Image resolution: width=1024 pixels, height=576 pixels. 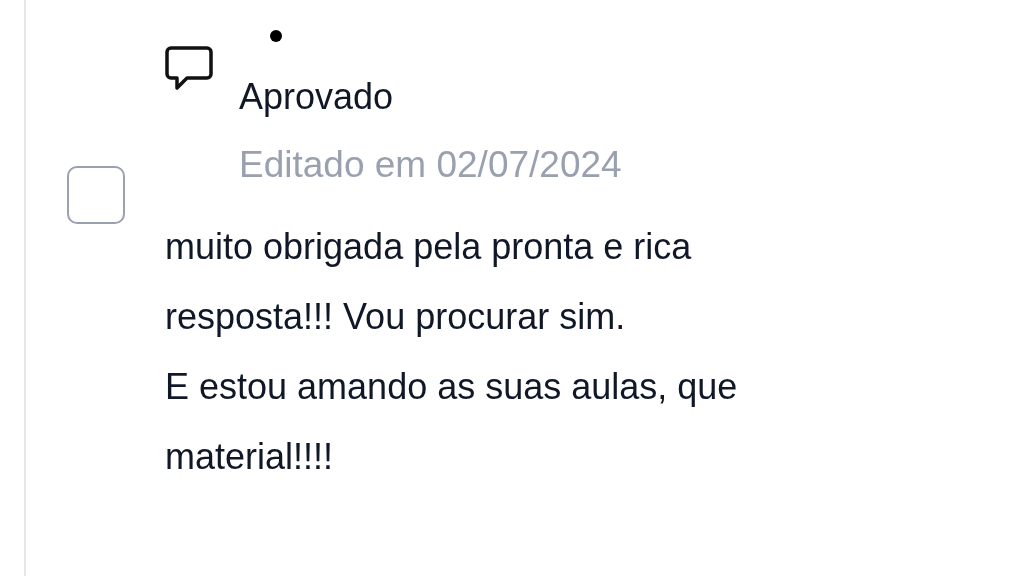 I want to click on checkbox, so click(x=96, y=195).